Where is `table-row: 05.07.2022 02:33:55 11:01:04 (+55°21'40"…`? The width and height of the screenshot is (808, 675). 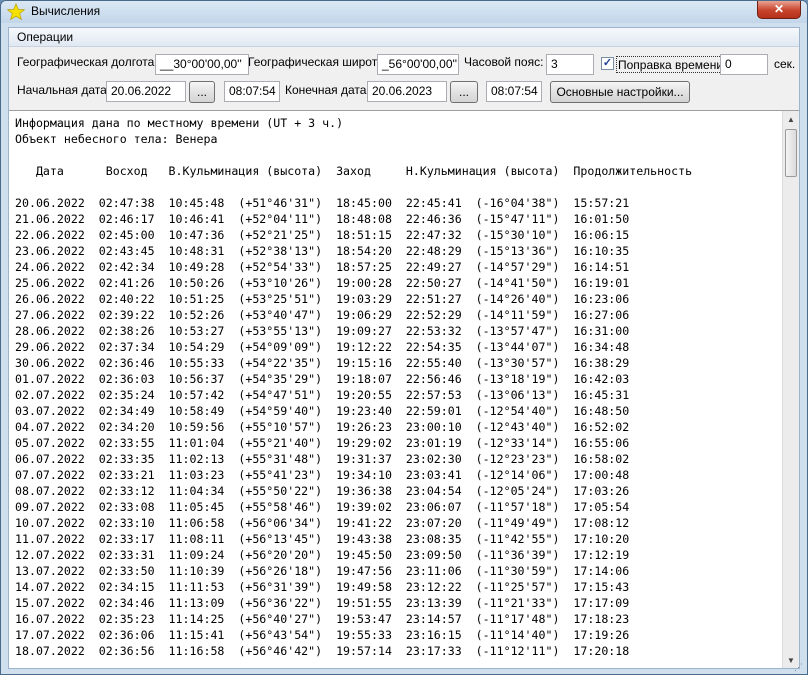 table-row: 05.07.2022 02:33:55 11:01:04 (+55°21'40"… is located at coordinates (322, 443).